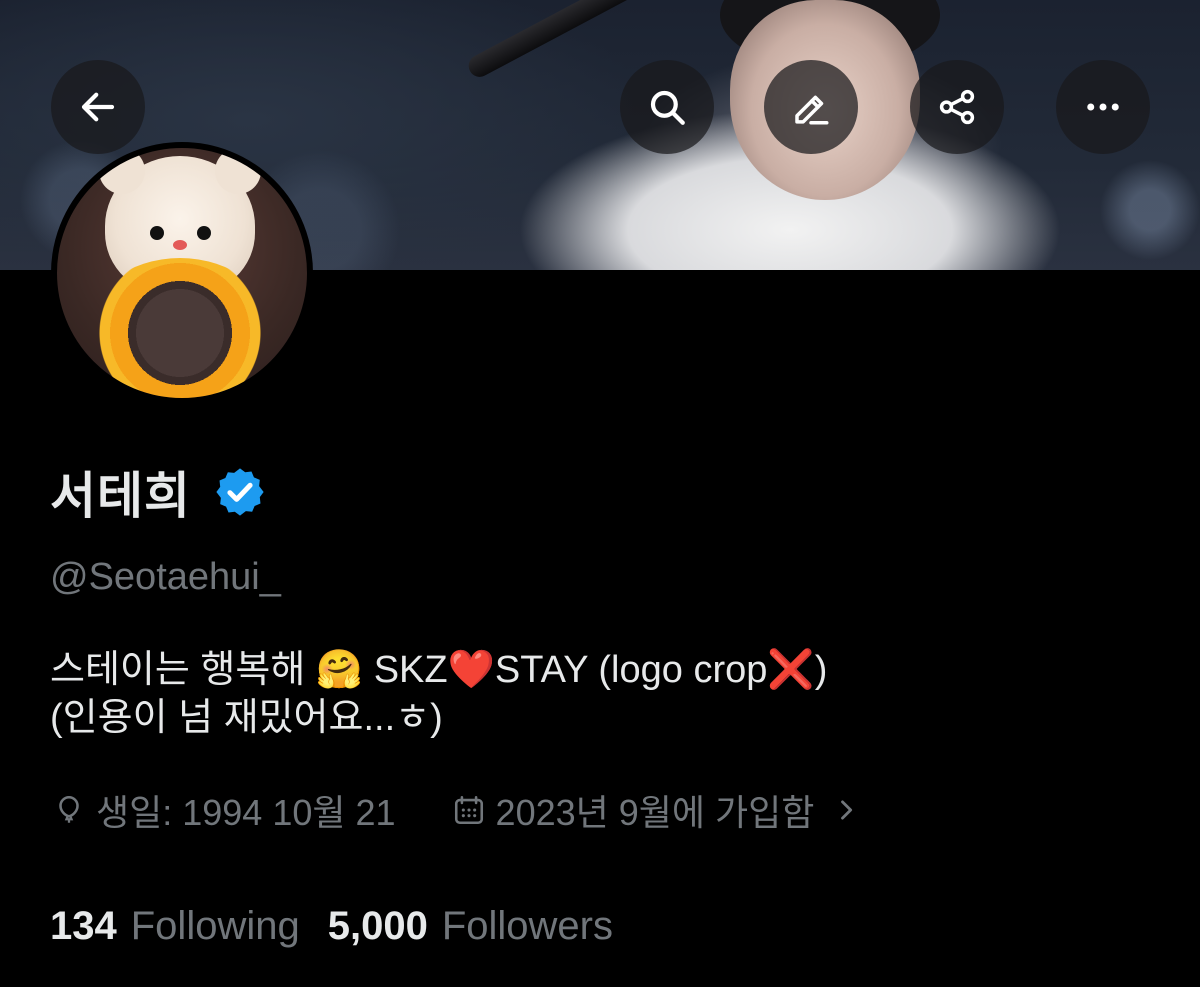 Image resolution: width=1200 pixels, height=987 pixels. I want to click on share-button, so click(957, 107).